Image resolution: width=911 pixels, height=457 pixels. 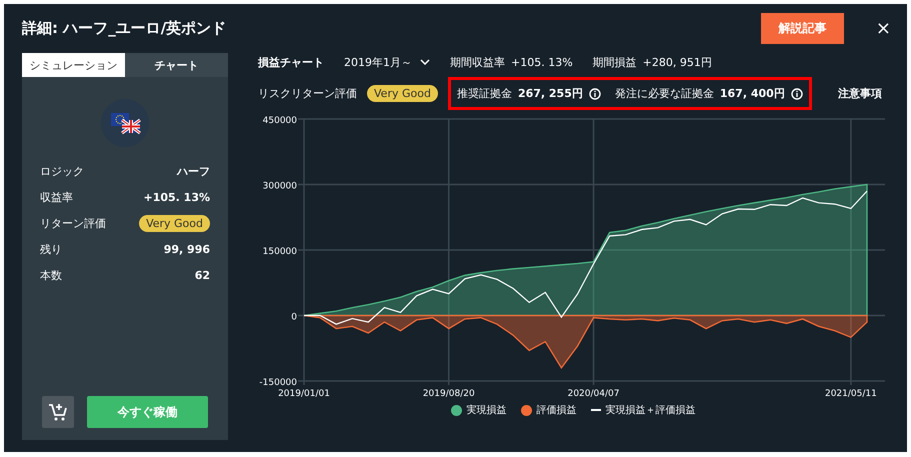 I want to click on axis-label: 0, so click(x=294, y=317).